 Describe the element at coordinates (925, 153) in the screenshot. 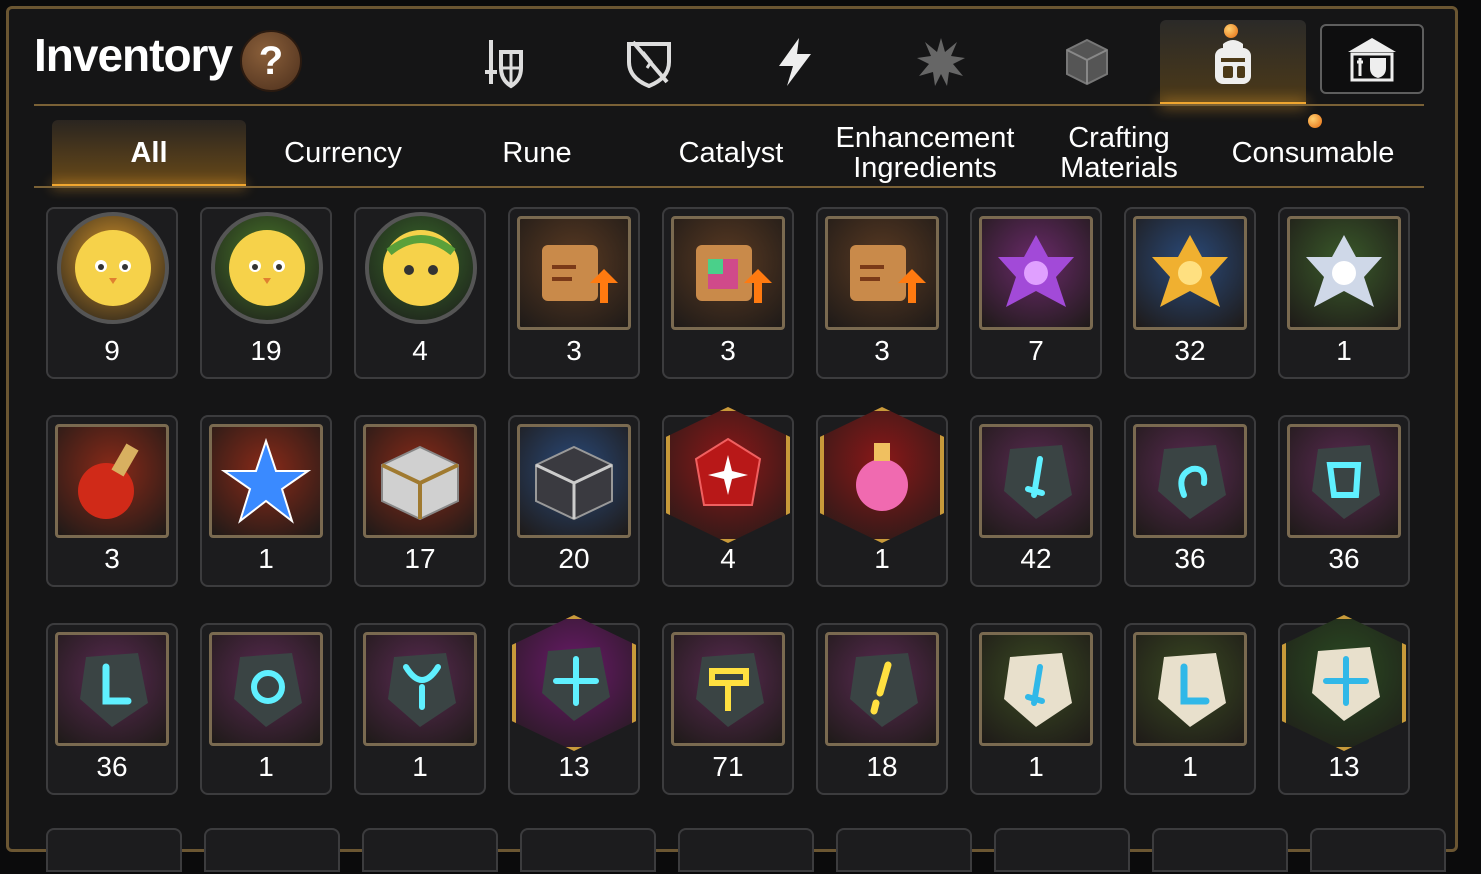

I see `tab-enhancement-ingredients: Enhancement Ingredients` at that location.